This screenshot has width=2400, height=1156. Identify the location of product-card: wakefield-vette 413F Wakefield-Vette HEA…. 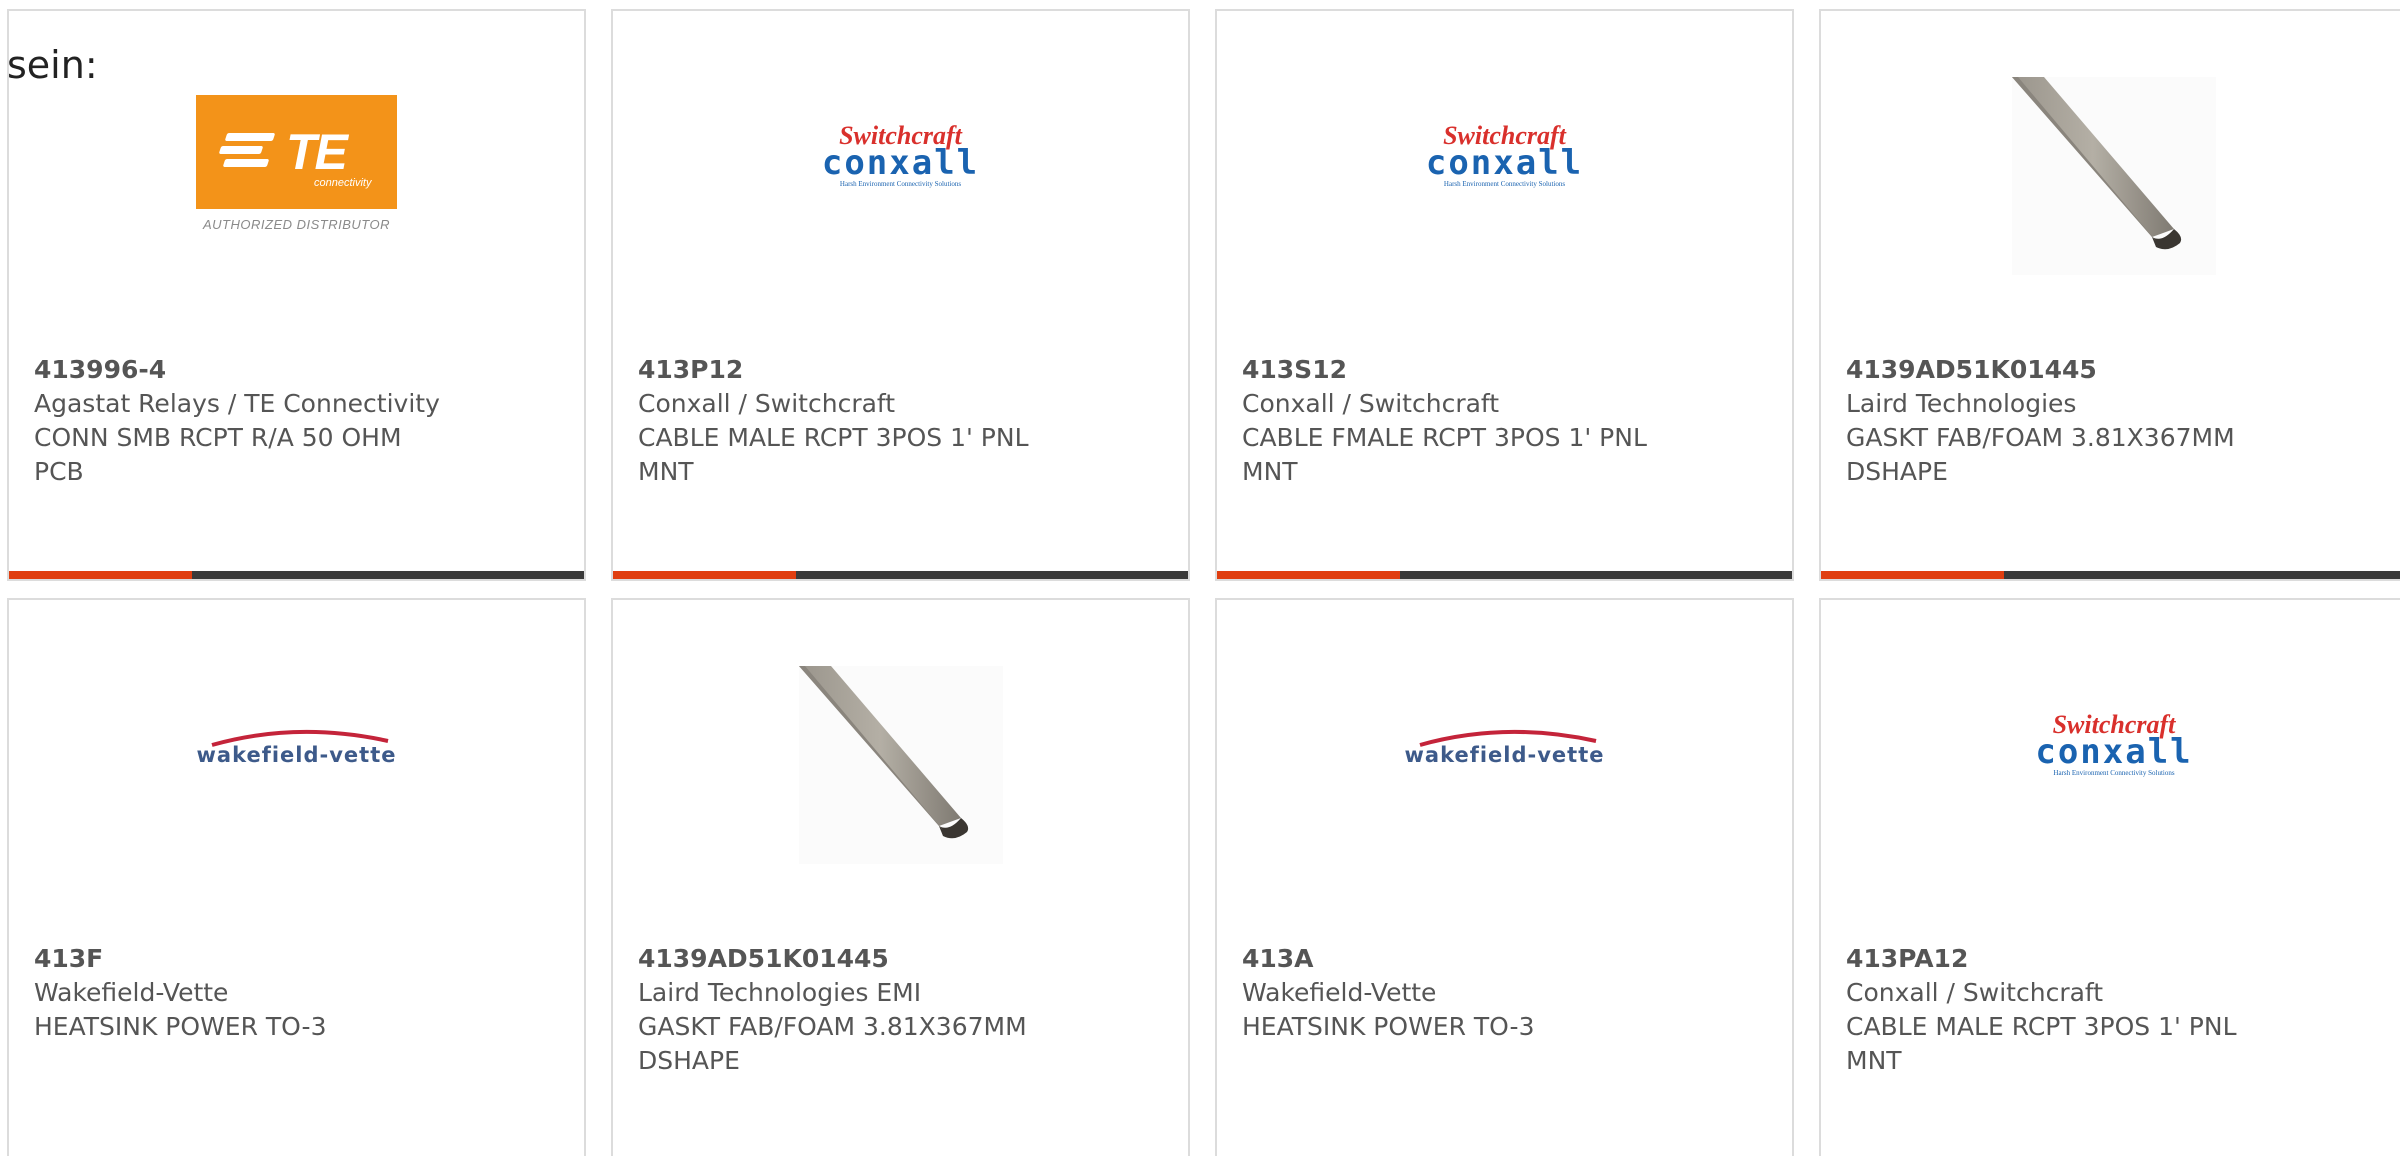
(296, 877).